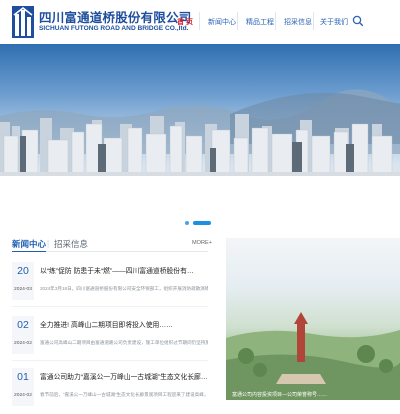 The width and height of the screenshot is (400, 414). I want to click on nav-item-procurement: 招采信息, so click(298, 22).